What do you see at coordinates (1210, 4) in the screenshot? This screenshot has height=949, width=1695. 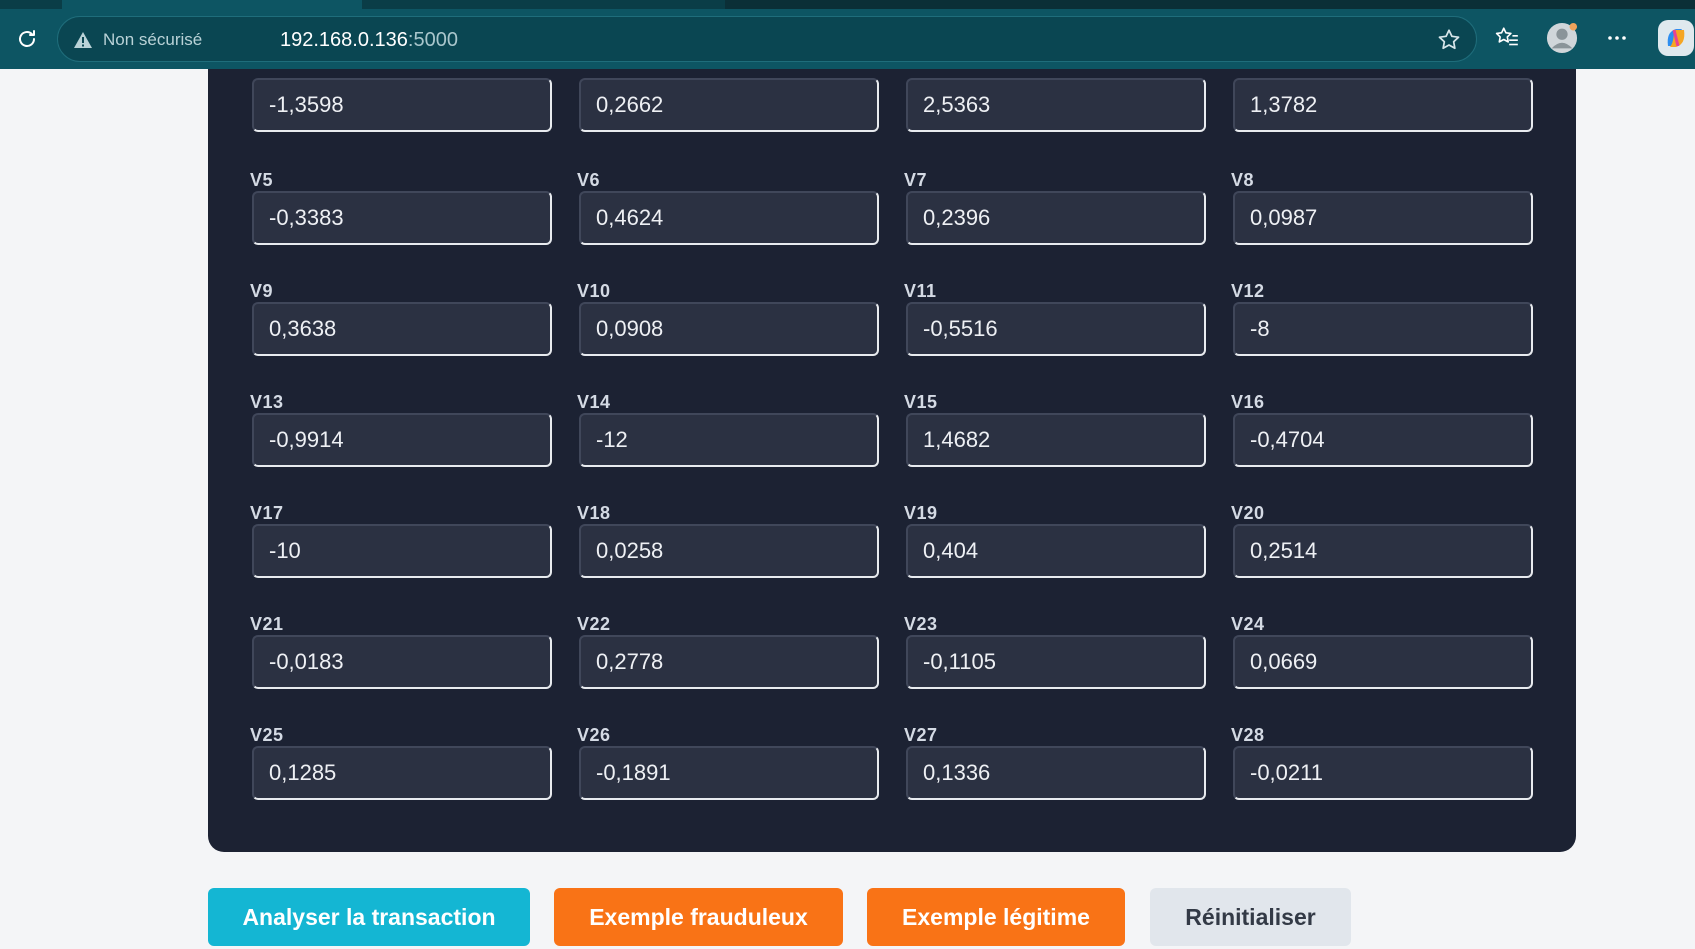 I see `inactive-tab` at bounding box center [1210, 4].